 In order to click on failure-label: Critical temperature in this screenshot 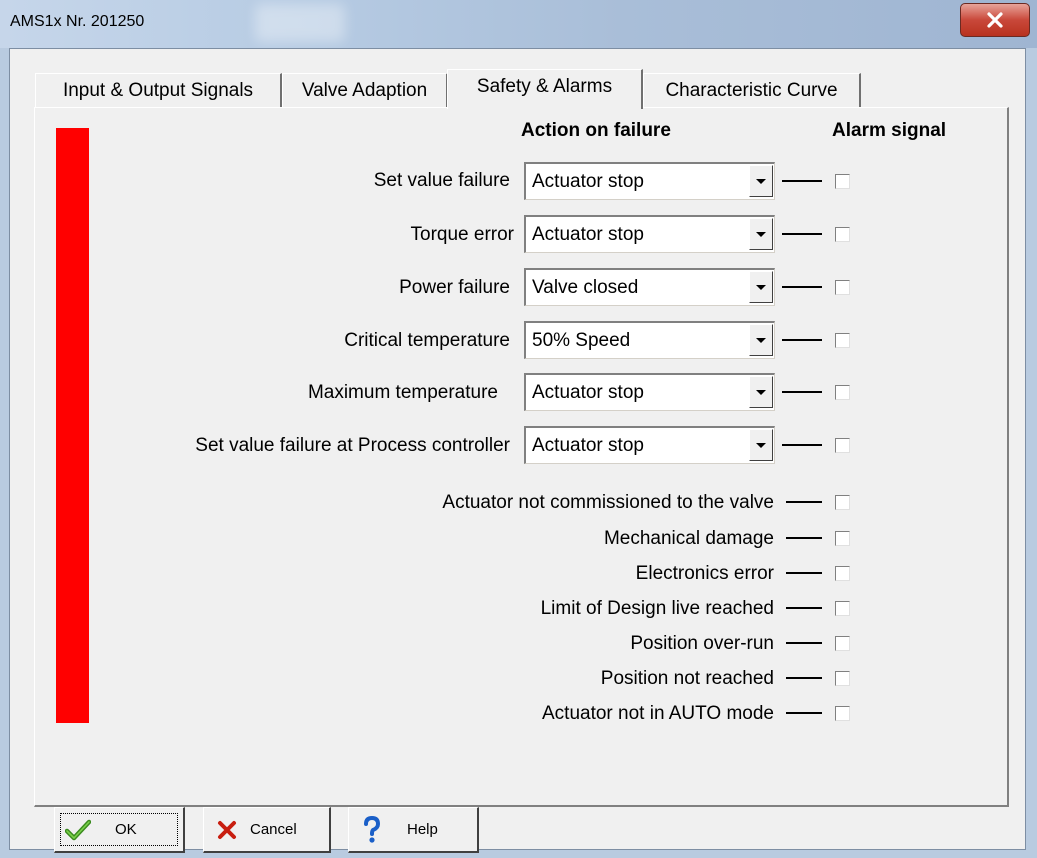, I will do `click(427, 340)`.